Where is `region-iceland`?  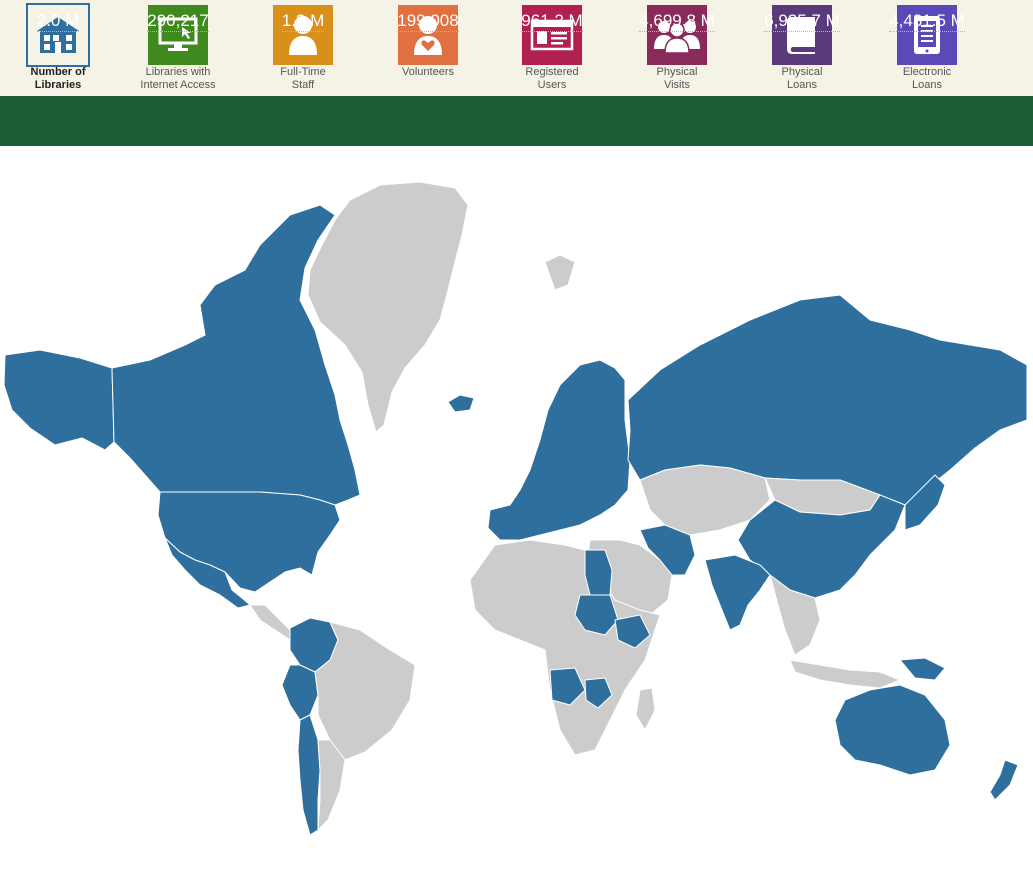
region-iceland is located at coordinates (461, 403).